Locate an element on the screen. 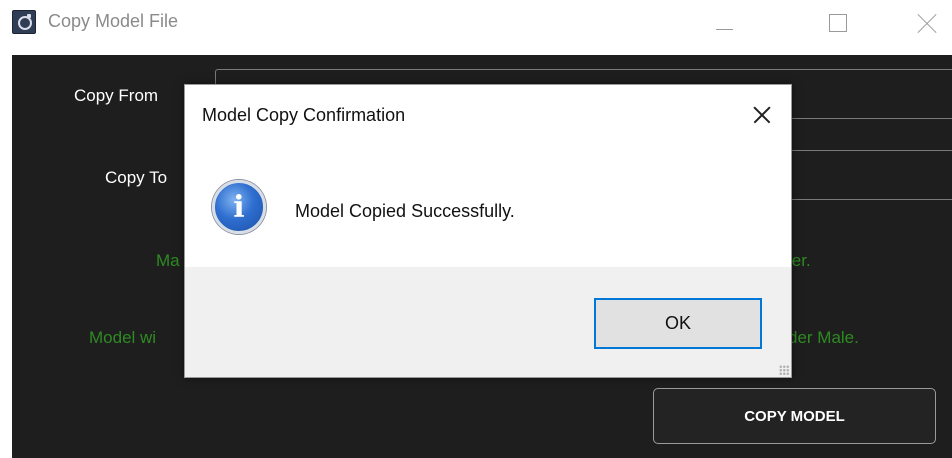  status-note-2-left: Model wi is located at coordinates (123, 337).